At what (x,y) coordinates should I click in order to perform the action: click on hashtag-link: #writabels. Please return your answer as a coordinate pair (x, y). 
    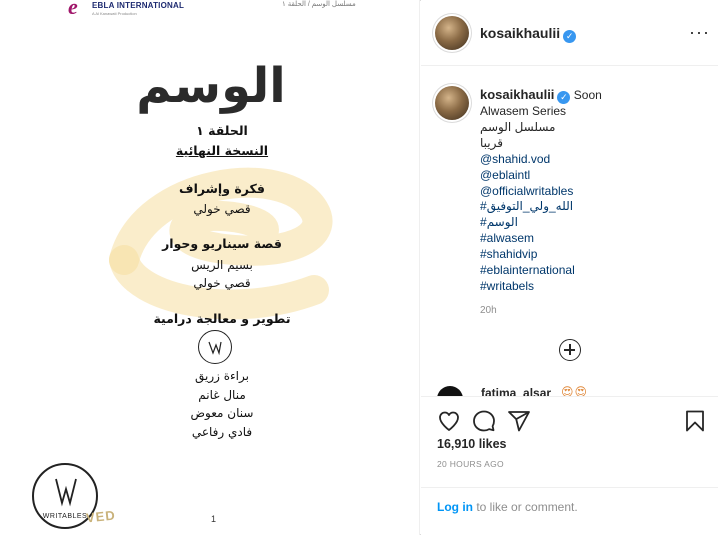
    Looking at the image, I should click on (595, 287).